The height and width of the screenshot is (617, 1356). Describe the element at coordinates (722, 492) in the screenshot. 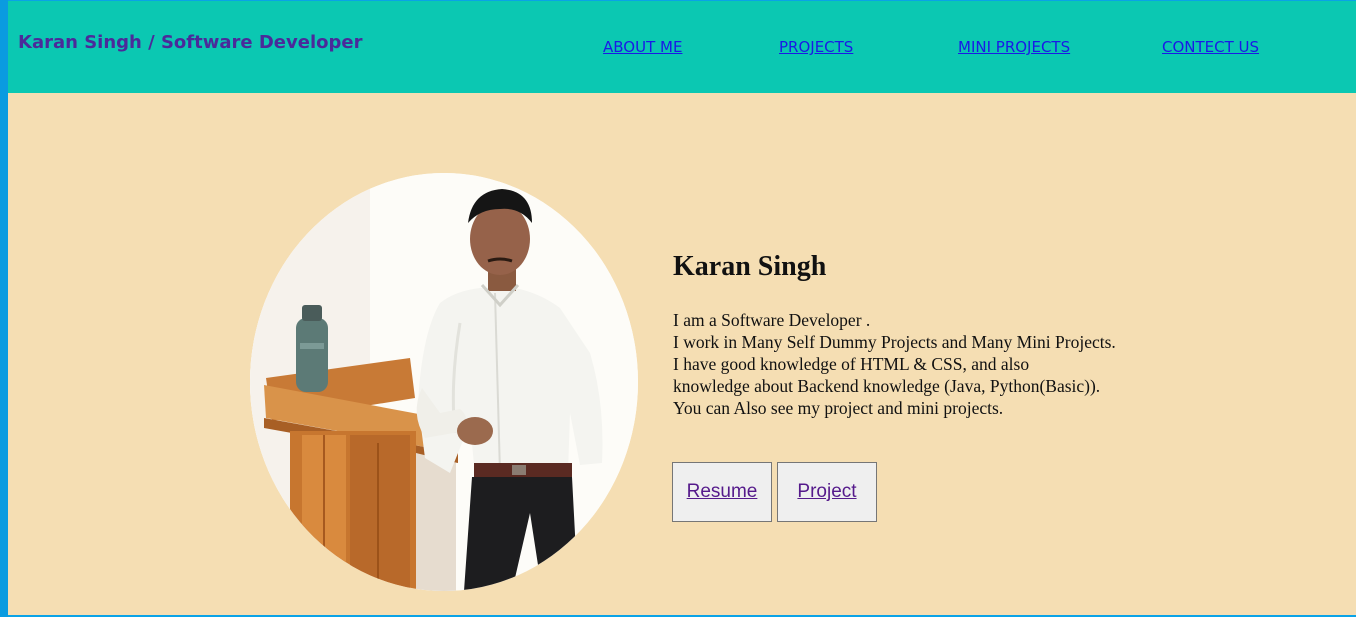

I see `resume-button: Resume` at that location.